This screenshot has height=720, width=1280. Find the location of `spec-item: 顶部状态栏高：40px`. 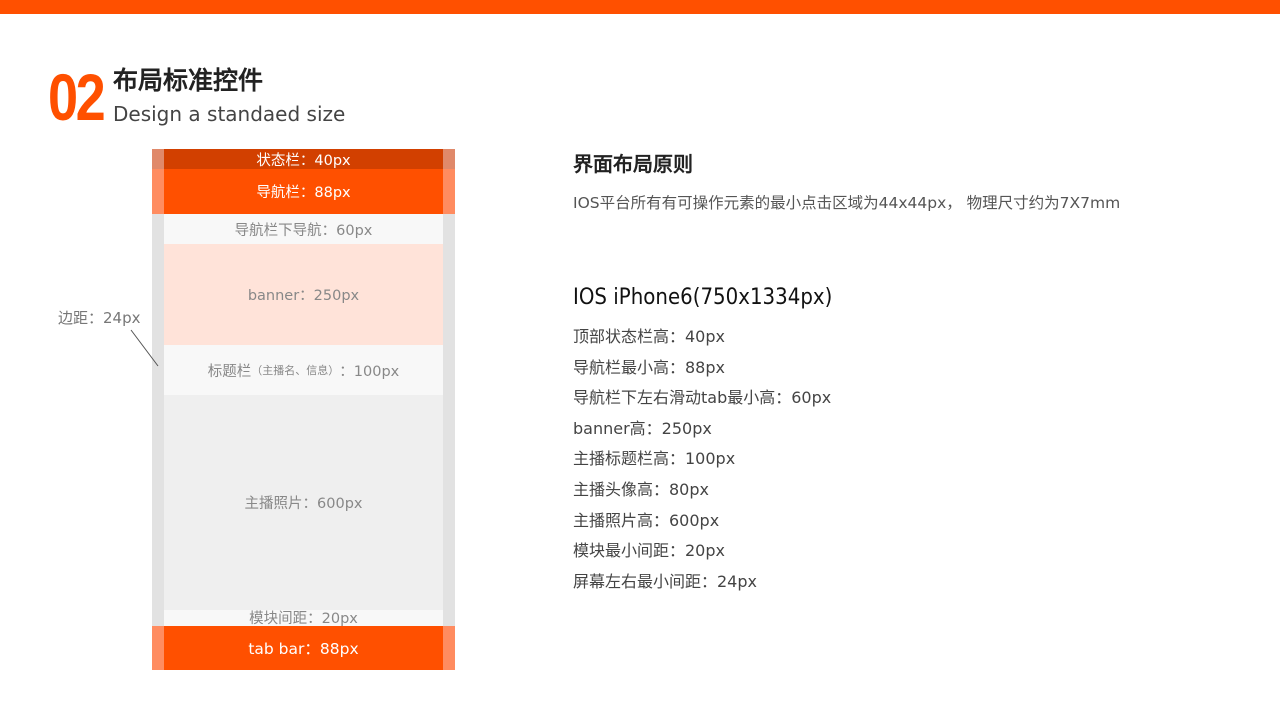

spec-item: 顶部状态栏高：40px is located at coordinates (649, 336).